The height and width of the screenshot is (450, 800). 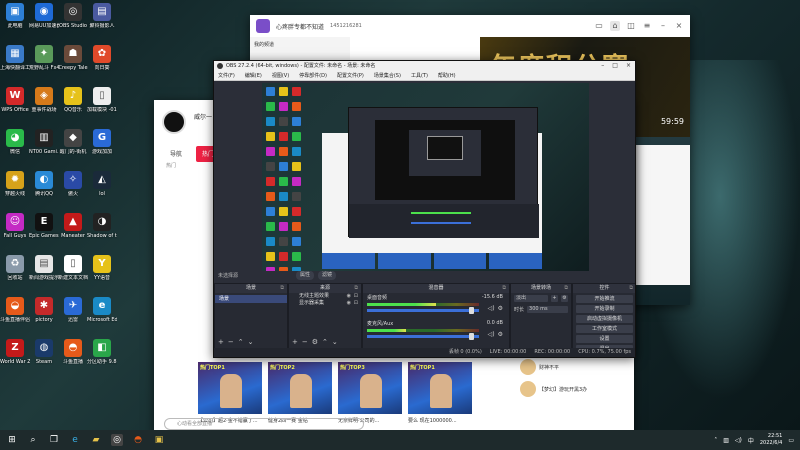 I want to click on source-item: 显示器采集 ◉ ⊡, so click(x=325, y=303).